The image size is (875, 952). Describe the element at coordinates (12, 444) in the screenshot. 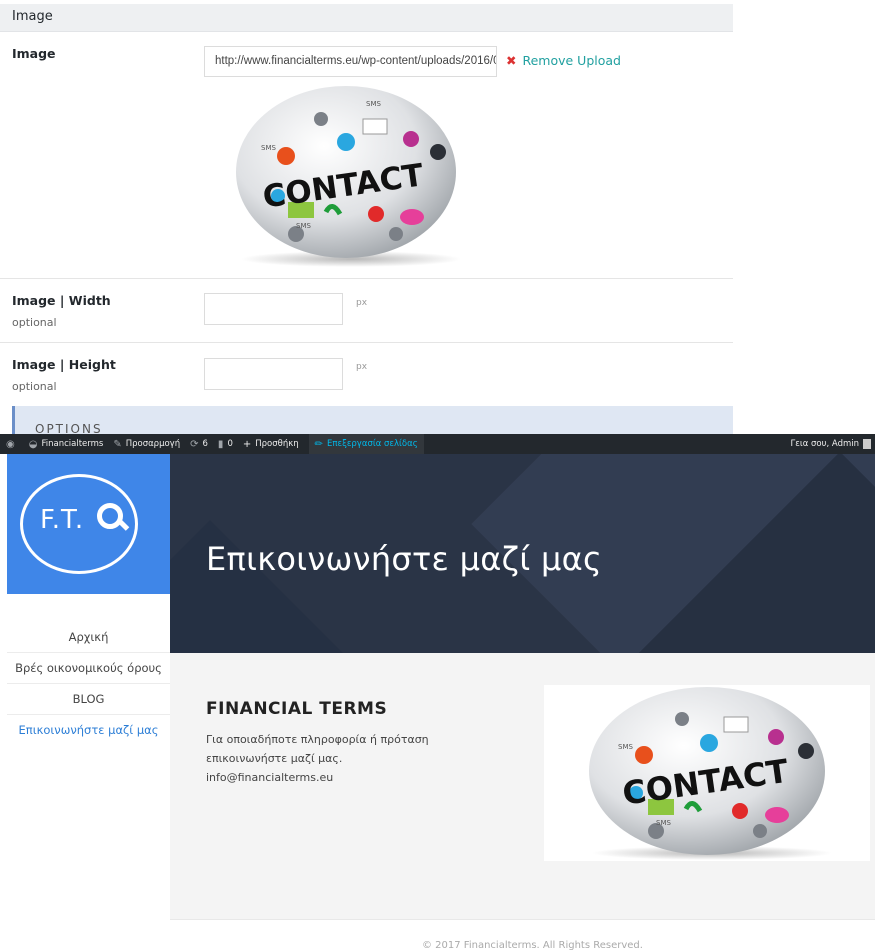

I see `wordpress-logo-icon: ◉` at that location.